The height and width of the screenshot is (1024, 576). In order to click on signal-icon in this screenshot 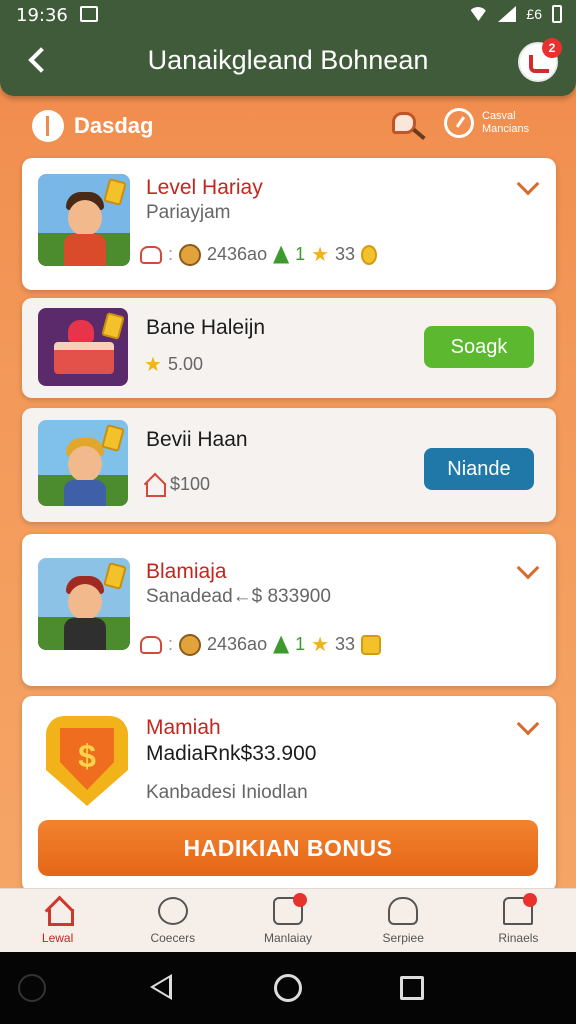, I will do `click(507, 14)`.